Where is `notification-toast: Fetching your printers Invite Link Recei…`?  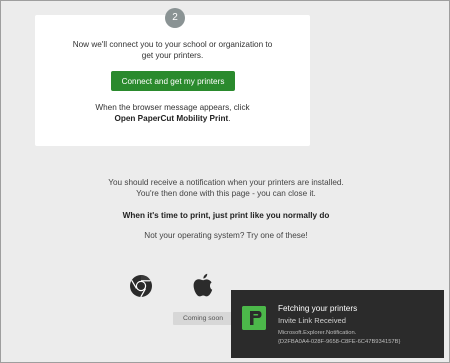
notification-toast: Fetching your printers Invite Link Recei… is located at coordinates (337, 324).